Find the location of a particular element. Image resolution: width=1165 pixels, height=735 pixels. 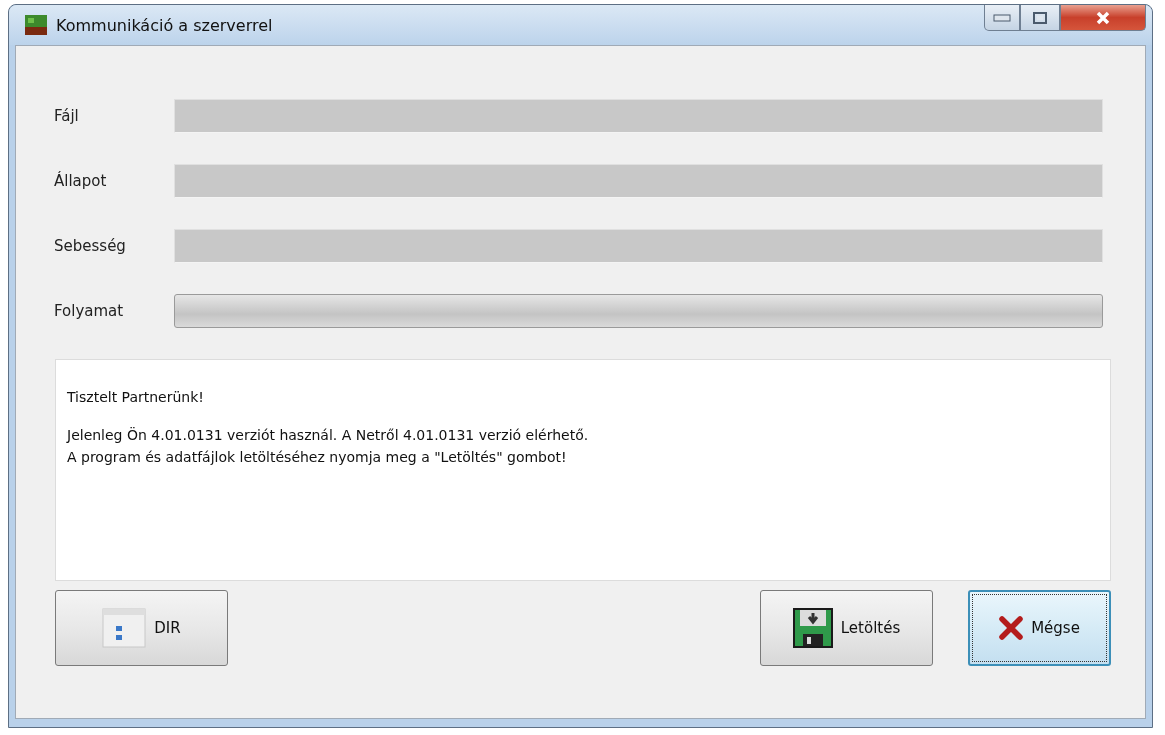

dialog-button: DIR is located at coordinates (141, 628).